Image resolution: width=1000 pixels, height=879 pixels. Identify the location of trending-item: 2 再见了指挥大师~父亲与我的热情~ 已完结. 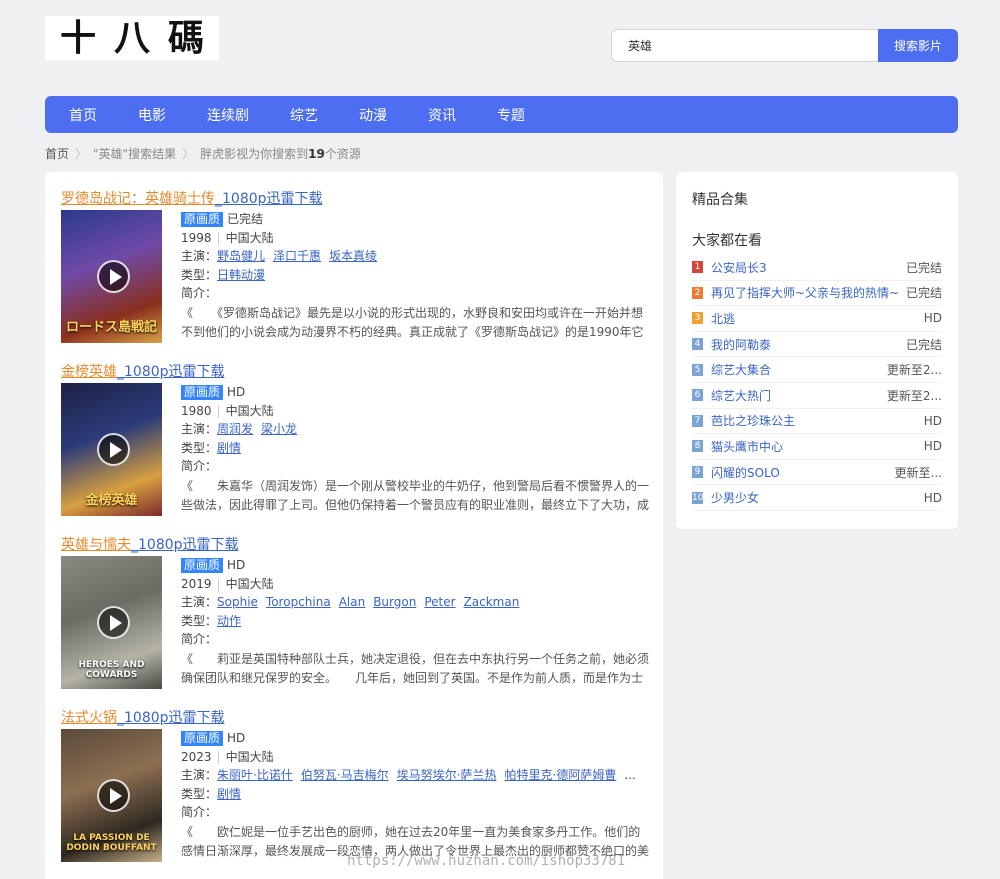
(817, 294).